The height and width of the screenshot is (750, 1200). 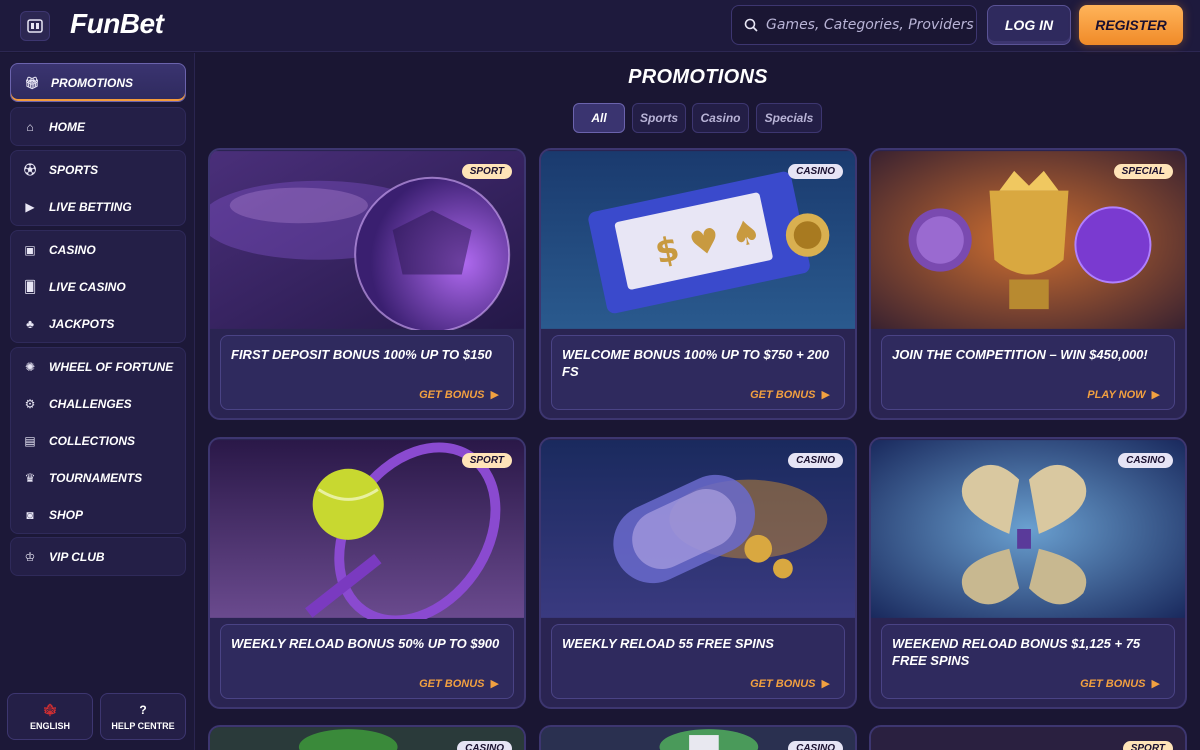 What do you see at coordinates (98, 477) in the screenshot?
I see `sidebar-item-tournaments: ♛ TOURNAMENTS` at bounding box center [98, 477].